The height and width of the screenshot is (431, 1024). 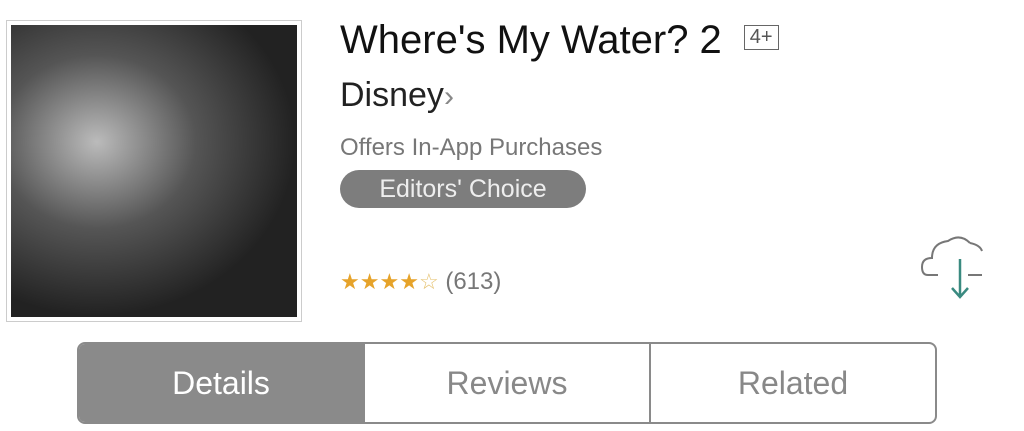 I want to click on app-title-text: Where's My Water? 2, so click(x=531, y=40).